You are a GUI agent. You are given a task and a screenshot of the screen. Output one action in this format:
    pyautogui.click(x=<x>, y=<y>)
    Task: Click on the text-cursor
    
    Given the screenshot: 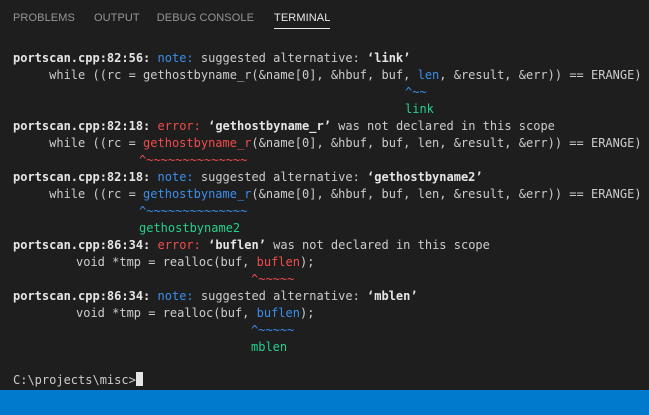 What is the action you would take?
    pyautogui.click(x=139, y=379)
    